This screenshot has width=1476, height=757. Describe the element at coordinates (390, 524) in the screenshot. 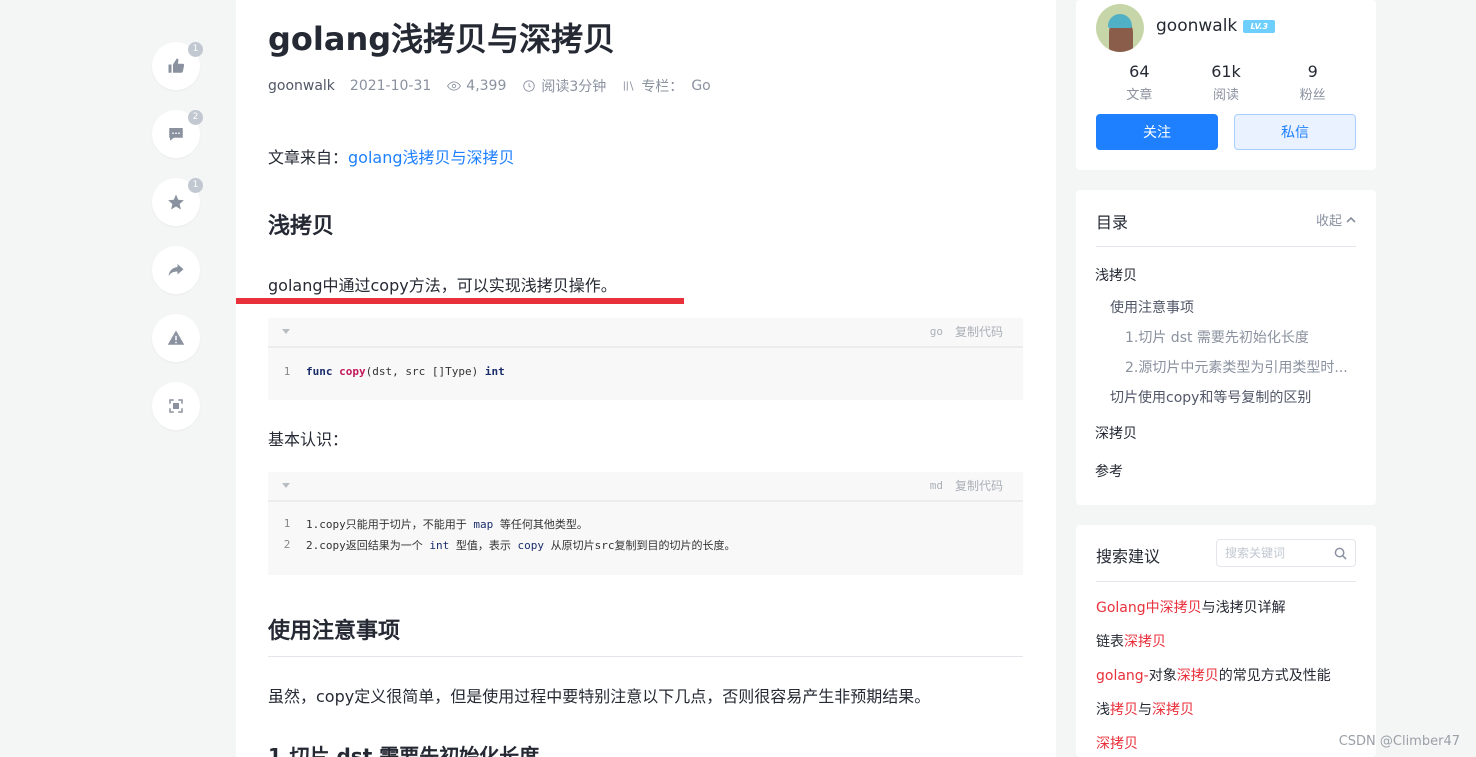

I see `code-segment: 1.copy只能用于切片，不能用于` at that location.